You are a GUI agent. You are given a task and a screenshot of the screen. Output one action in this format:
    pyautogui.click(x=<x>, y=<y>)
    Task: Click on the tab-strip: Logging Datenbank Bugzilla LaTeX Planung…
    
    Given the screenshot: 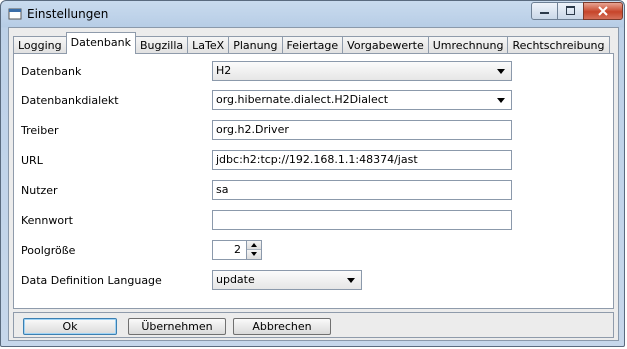 What is the action you would take?
    pyautogui.click(x=311, y=43)
    